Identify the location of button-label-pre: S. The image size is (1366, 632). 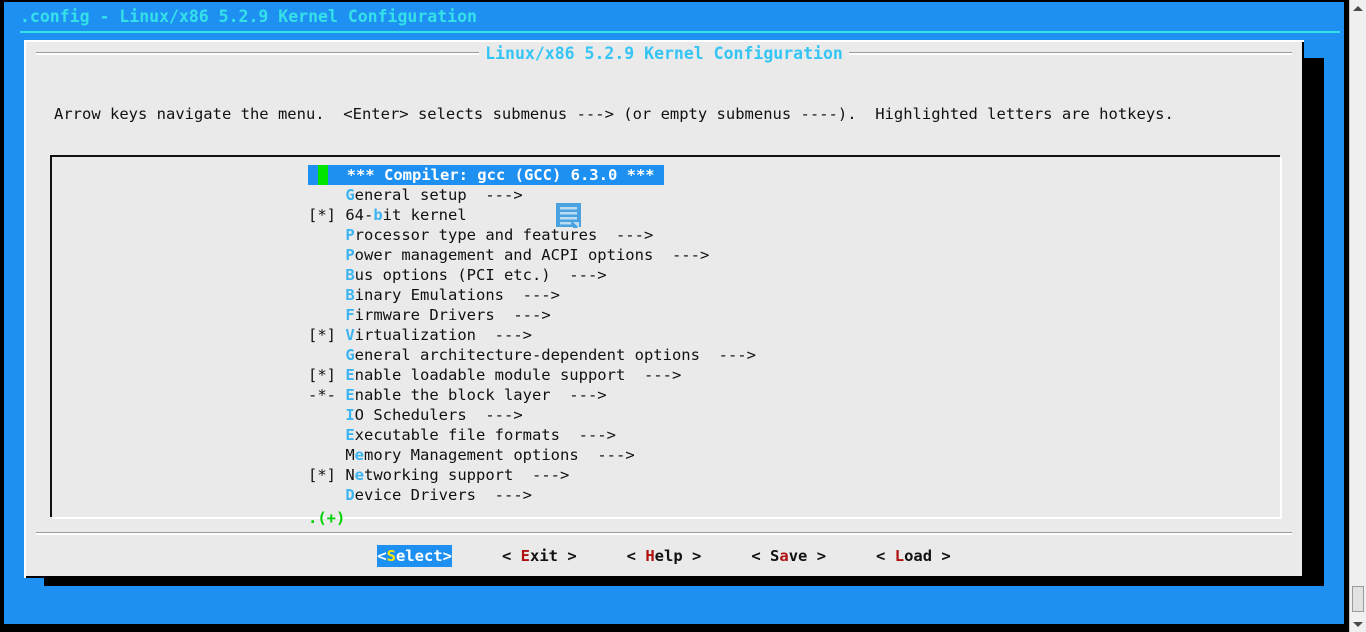
(775, 556).